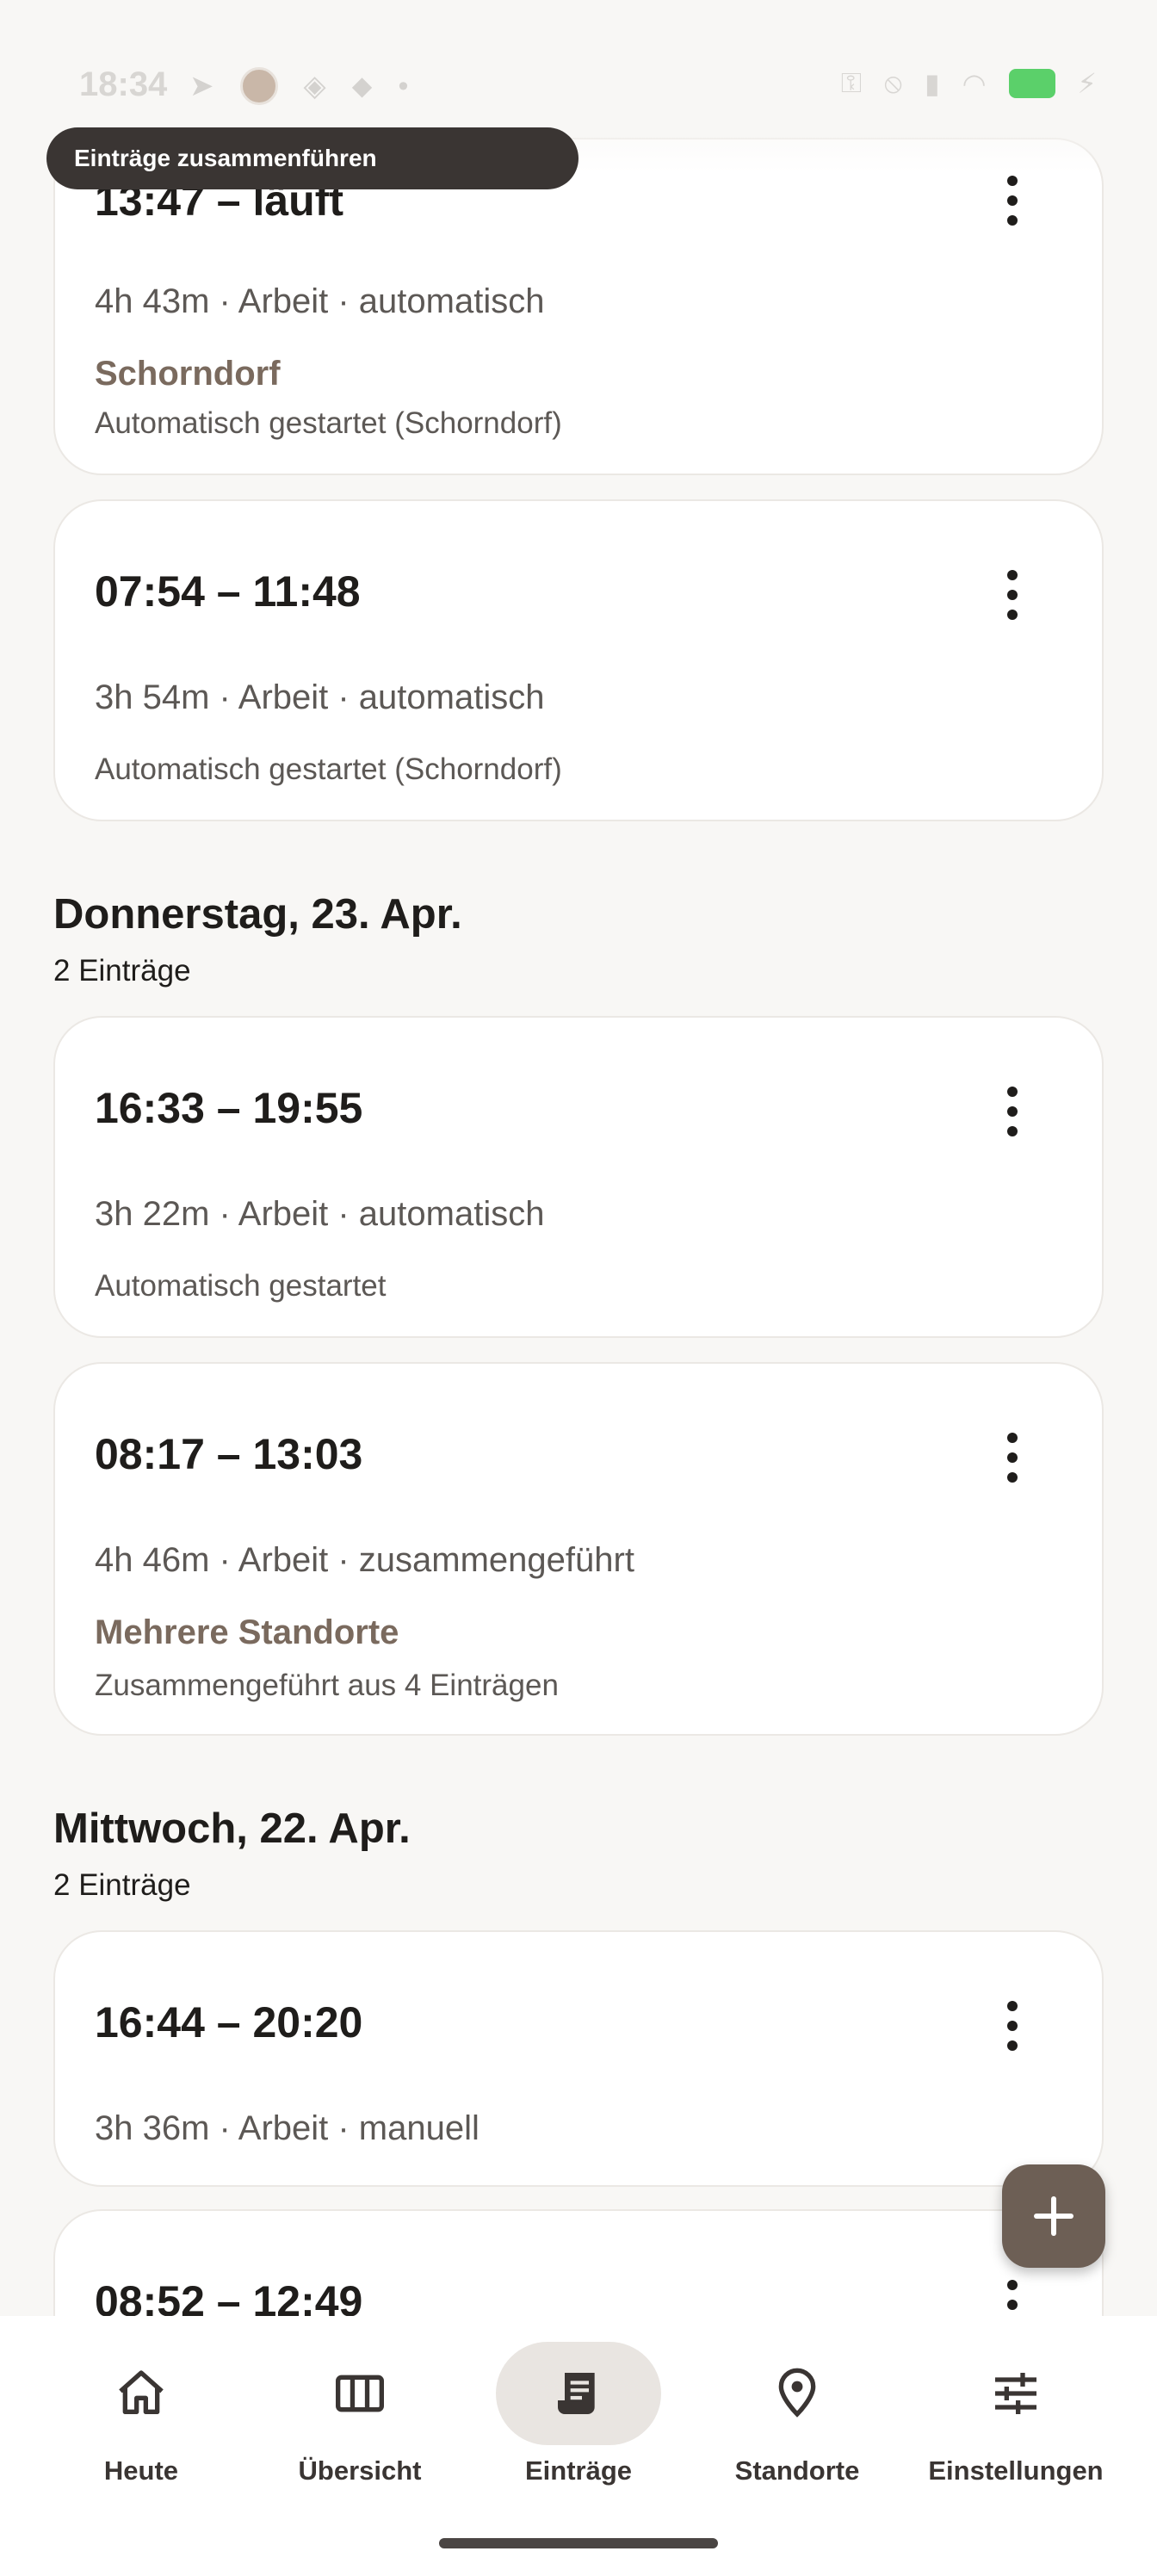 The image size is (1157, 2576). Describe the element at coordinates (360, 2394) in the screenshot. I see `columns-icon` at that location.